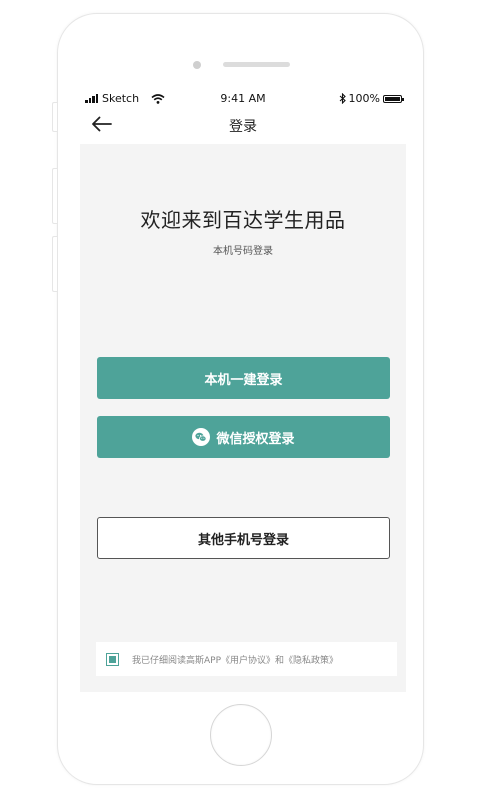 This screenshot has width=480, height=800. I want to click on agreement-checkbox, so click(112, 659).